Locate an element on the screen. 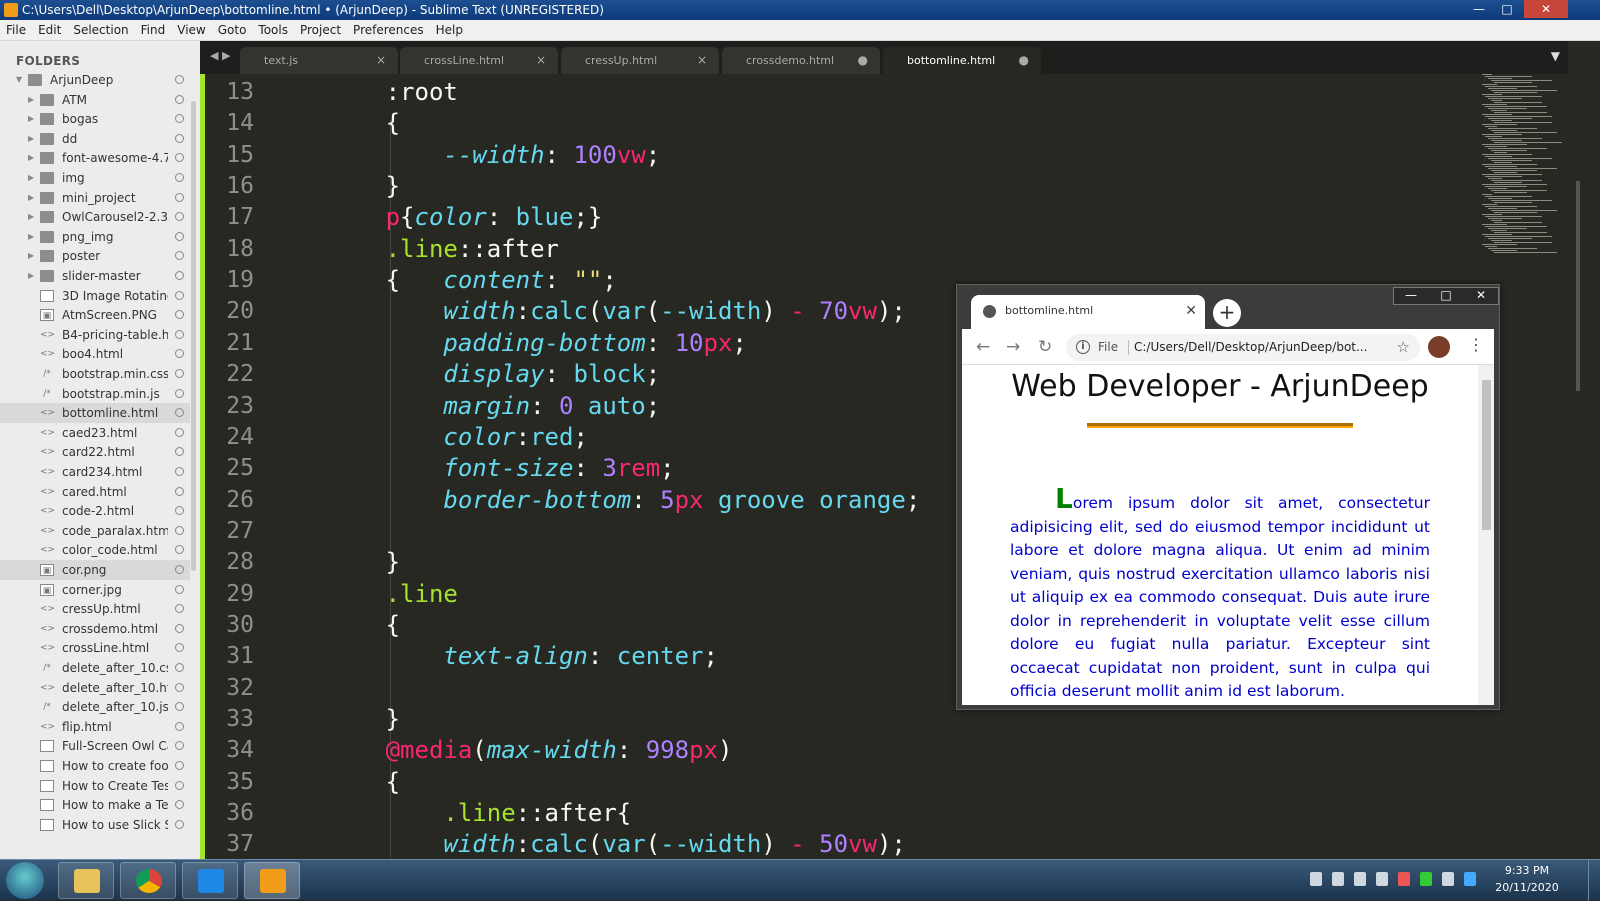 Image resolution: width=1600 pixels, height=901 pixels. tab-2: cressUp.html × is located at coordinates (640, 60).